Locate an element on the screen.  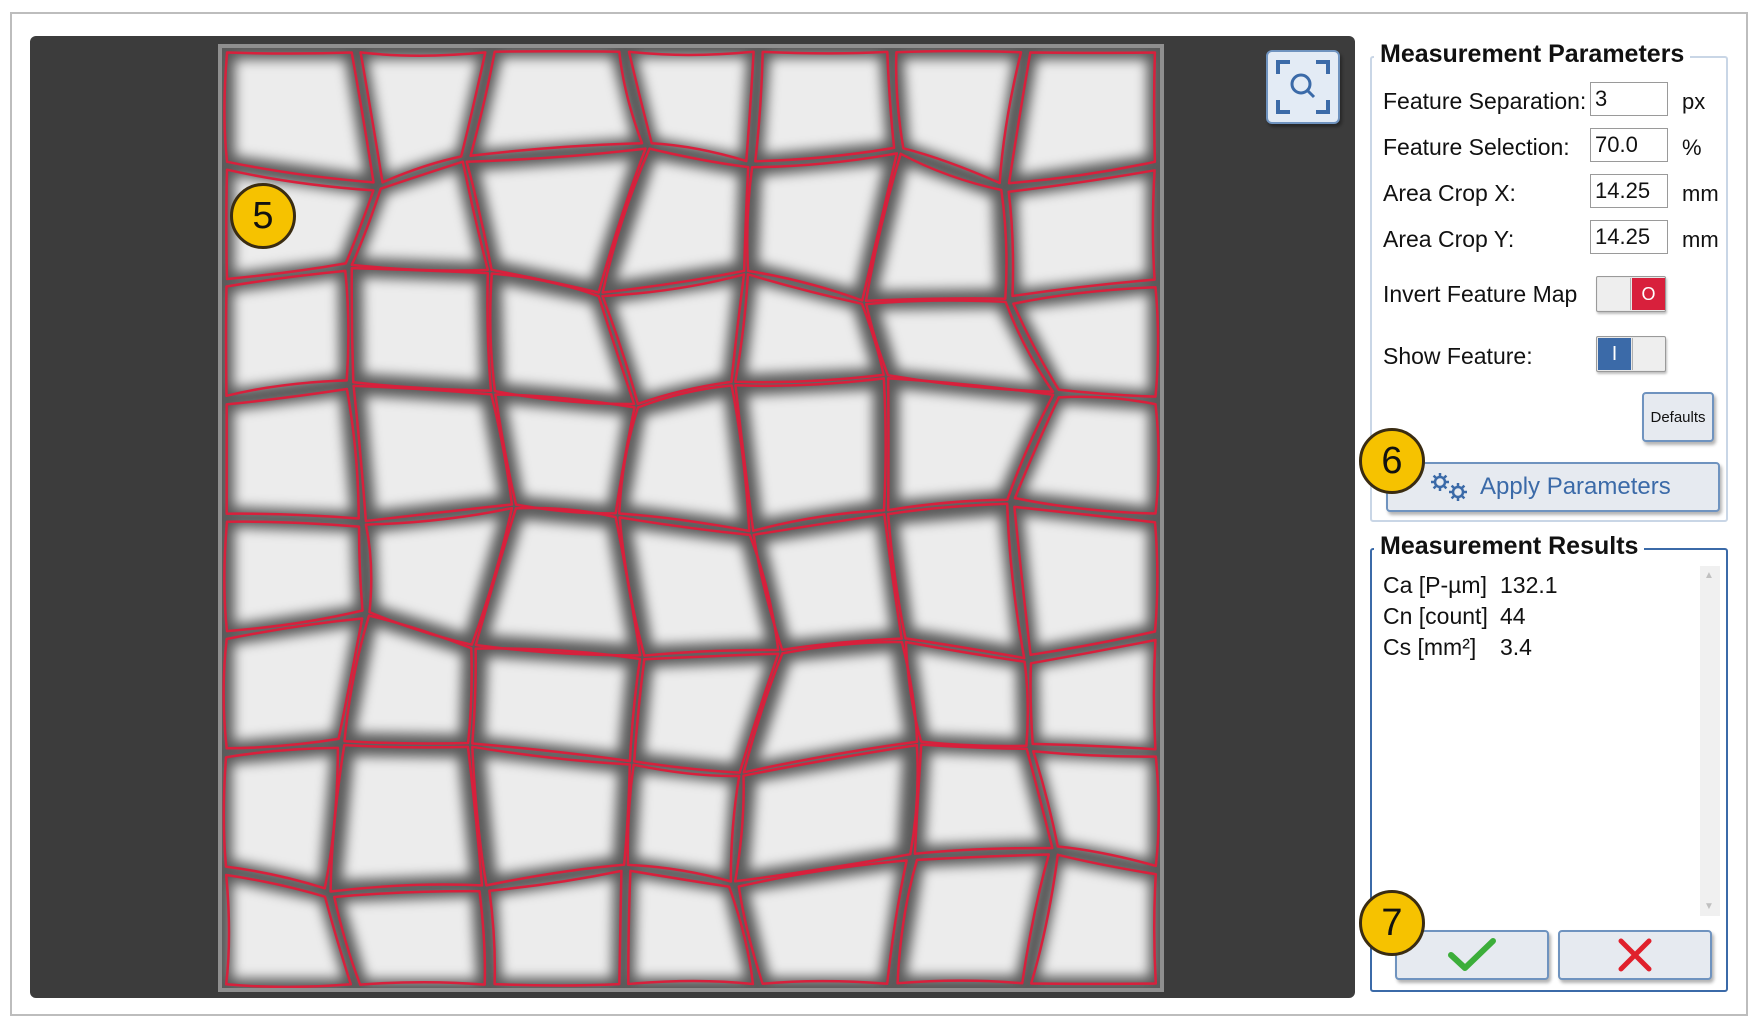
toggle-off-indicator: O is located at coordinates (1648, 294).